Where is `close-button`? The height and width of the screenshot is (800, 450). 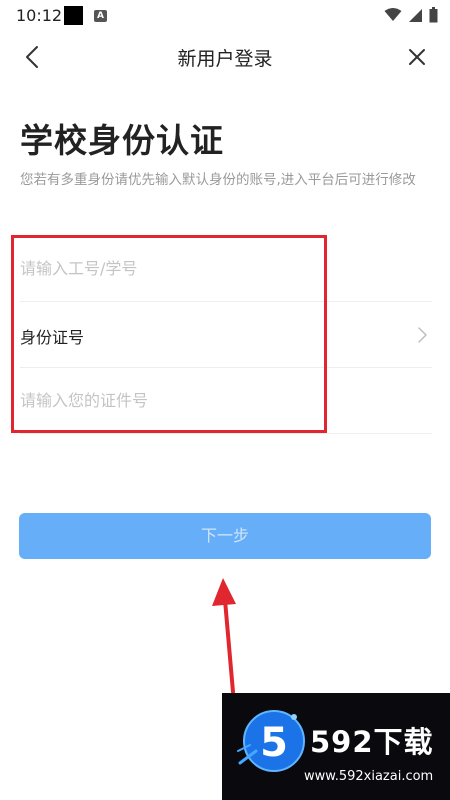 close-button is located at coordinates (417, 57).